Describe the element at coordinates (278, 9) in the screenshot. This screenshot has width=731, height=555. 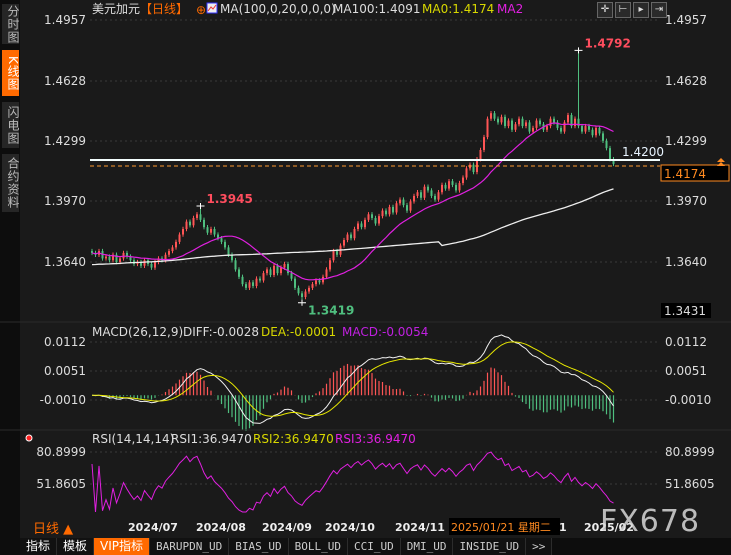
I see `ma-params: MA(100,0,20,0,0,0)` at that location.